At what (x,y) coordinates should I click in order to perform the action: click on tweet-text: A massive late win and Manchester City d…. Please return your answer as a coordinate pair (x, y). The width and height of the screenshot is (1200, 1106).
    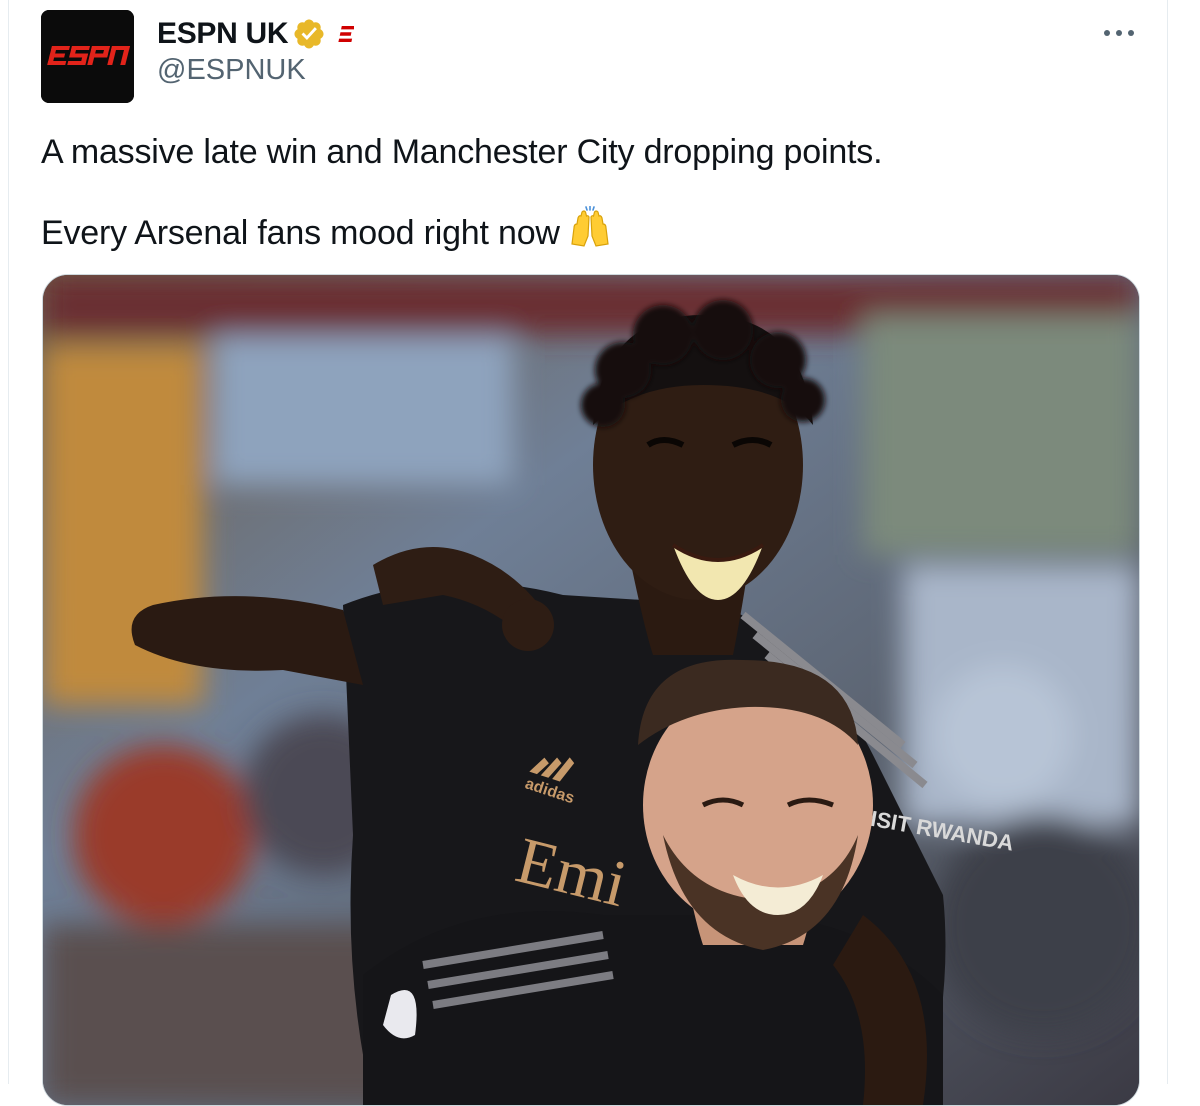
    Looking at the image, I should click on (586, 192).